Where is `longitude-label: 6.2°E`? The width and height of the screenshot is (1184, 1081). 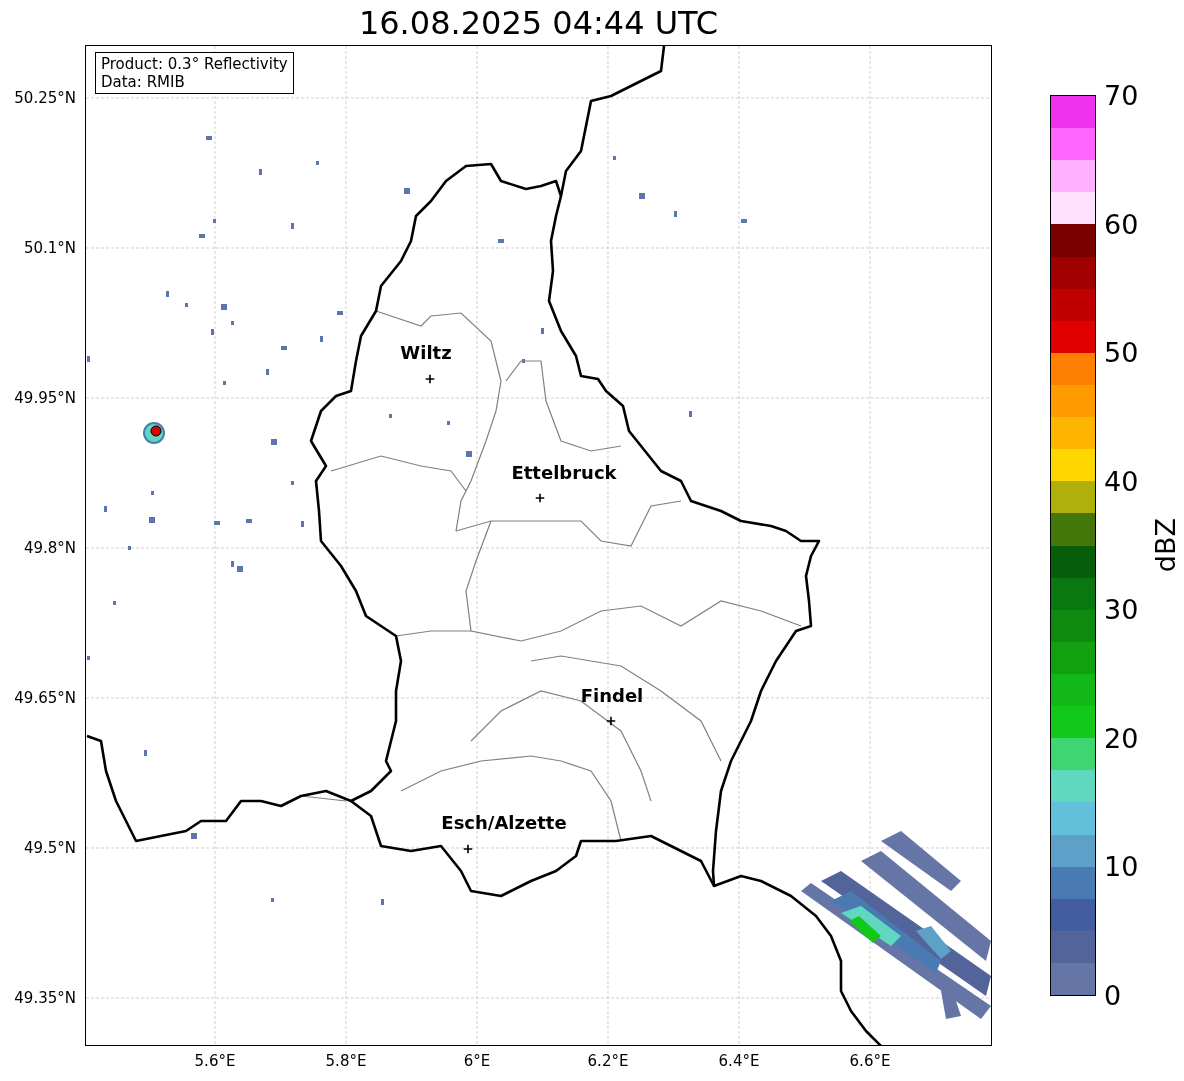
longitude-label: 6.2°E is located at coordinates (608, 1061).